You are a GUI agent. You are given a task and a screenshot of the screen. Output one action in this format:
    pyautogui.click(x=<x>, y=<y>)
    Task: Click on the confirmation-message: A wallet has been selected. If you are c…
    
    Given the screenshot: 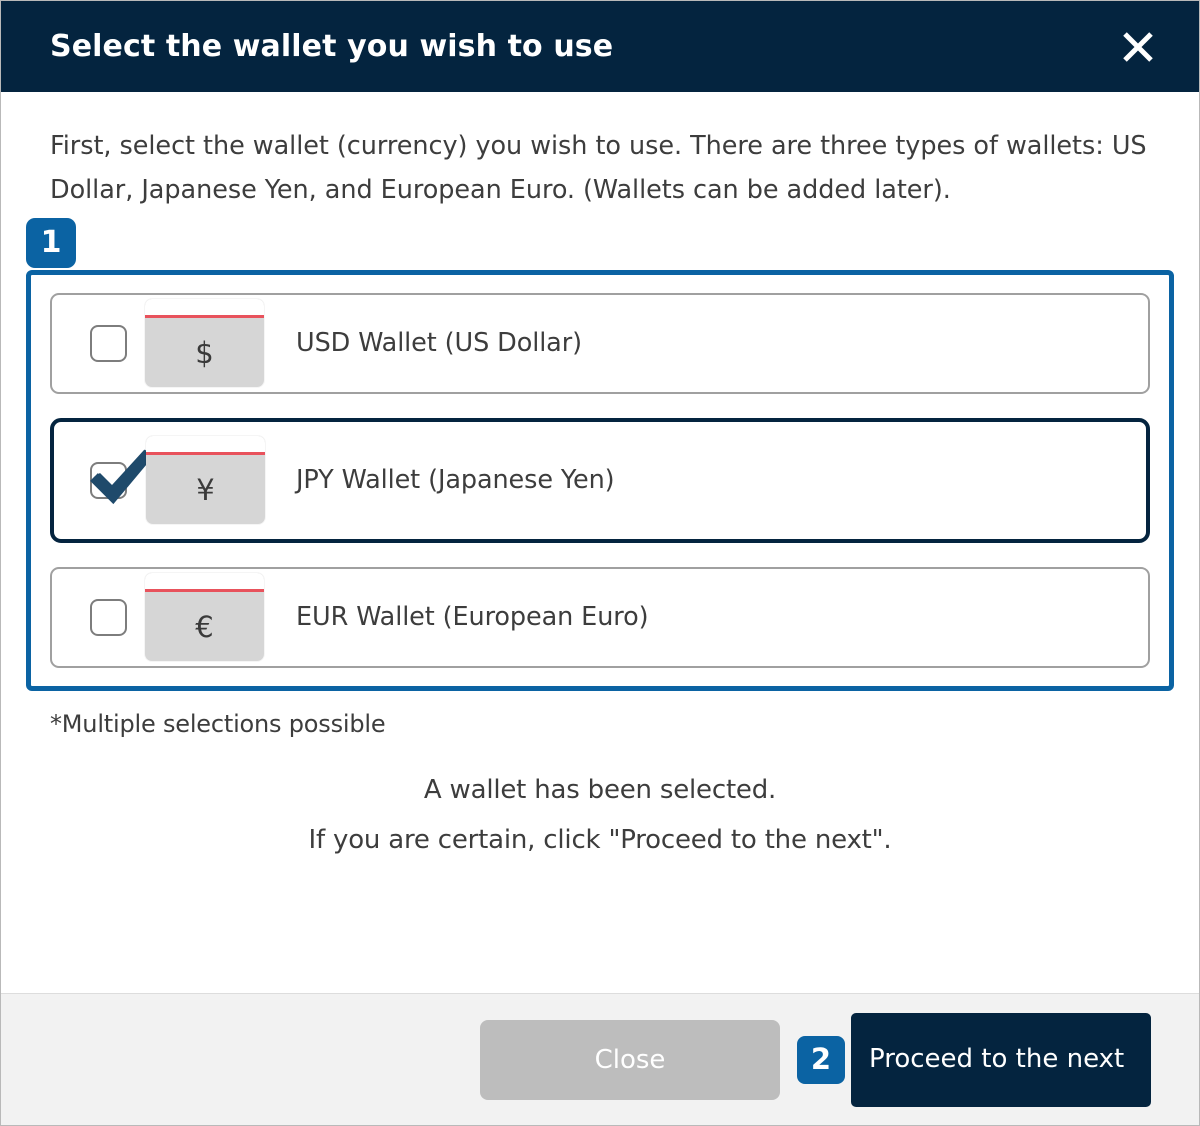 What is the action you would take?
    pyautogui.click(x=600, y=816)
    